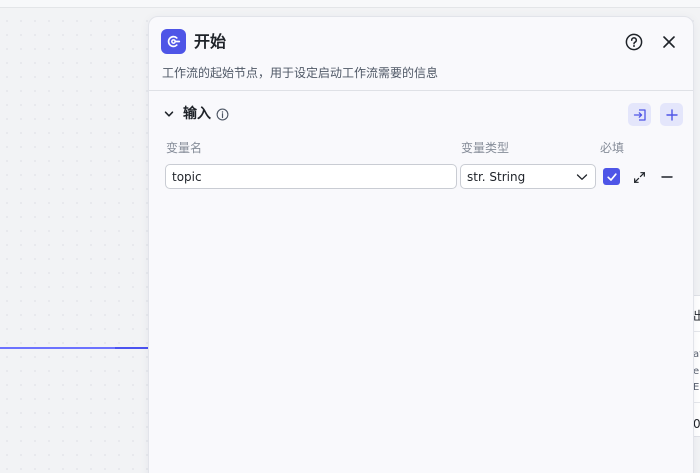 The image size is (700, 473). What do you see at coordinates (669, 42) in the screenshot?
I see `close-icon` at bounding box center [669, 42].